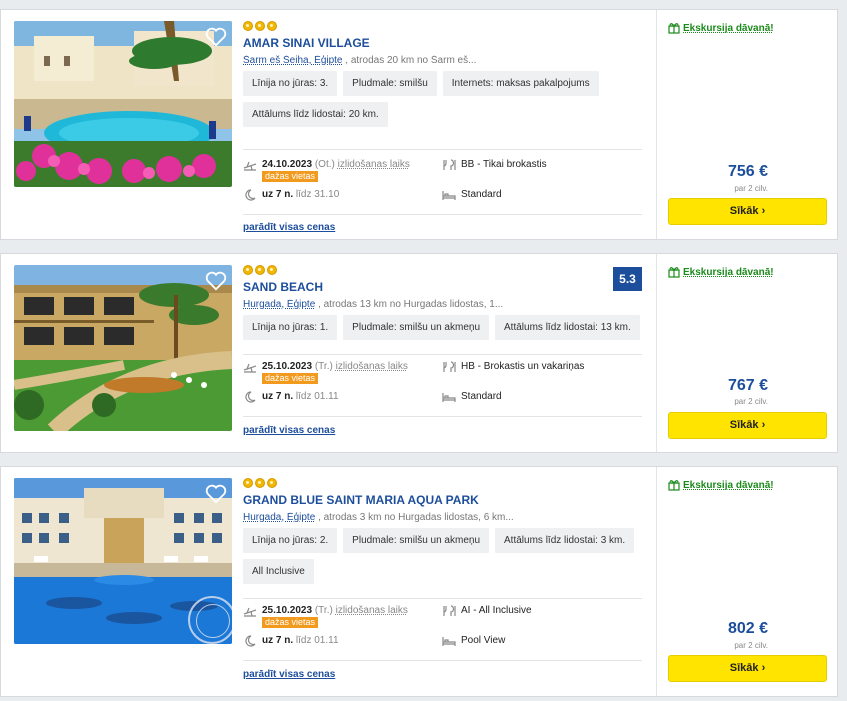 The width and height of the screenshot is (847, 701). What do you see at coordinates (747, 628) in the screenshot?
I see `price: 802 €` at bounding box center [747, 628].